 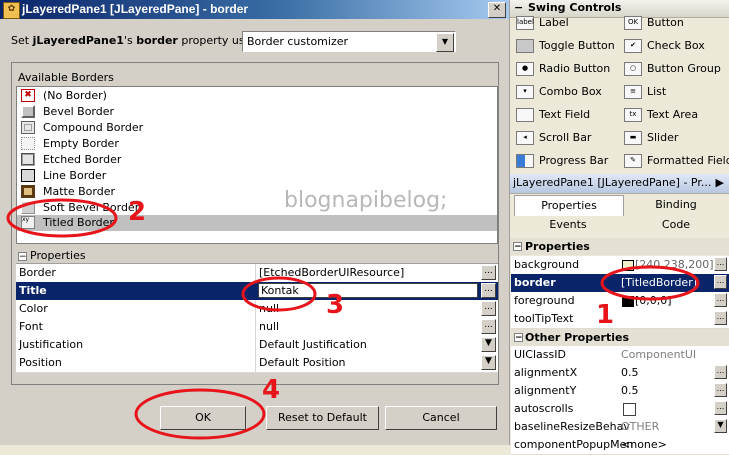 What do you see at coordinates (663, 137) in the screenshot?
I see `palette-item-text: Slider` at bounding box center [663, 137].